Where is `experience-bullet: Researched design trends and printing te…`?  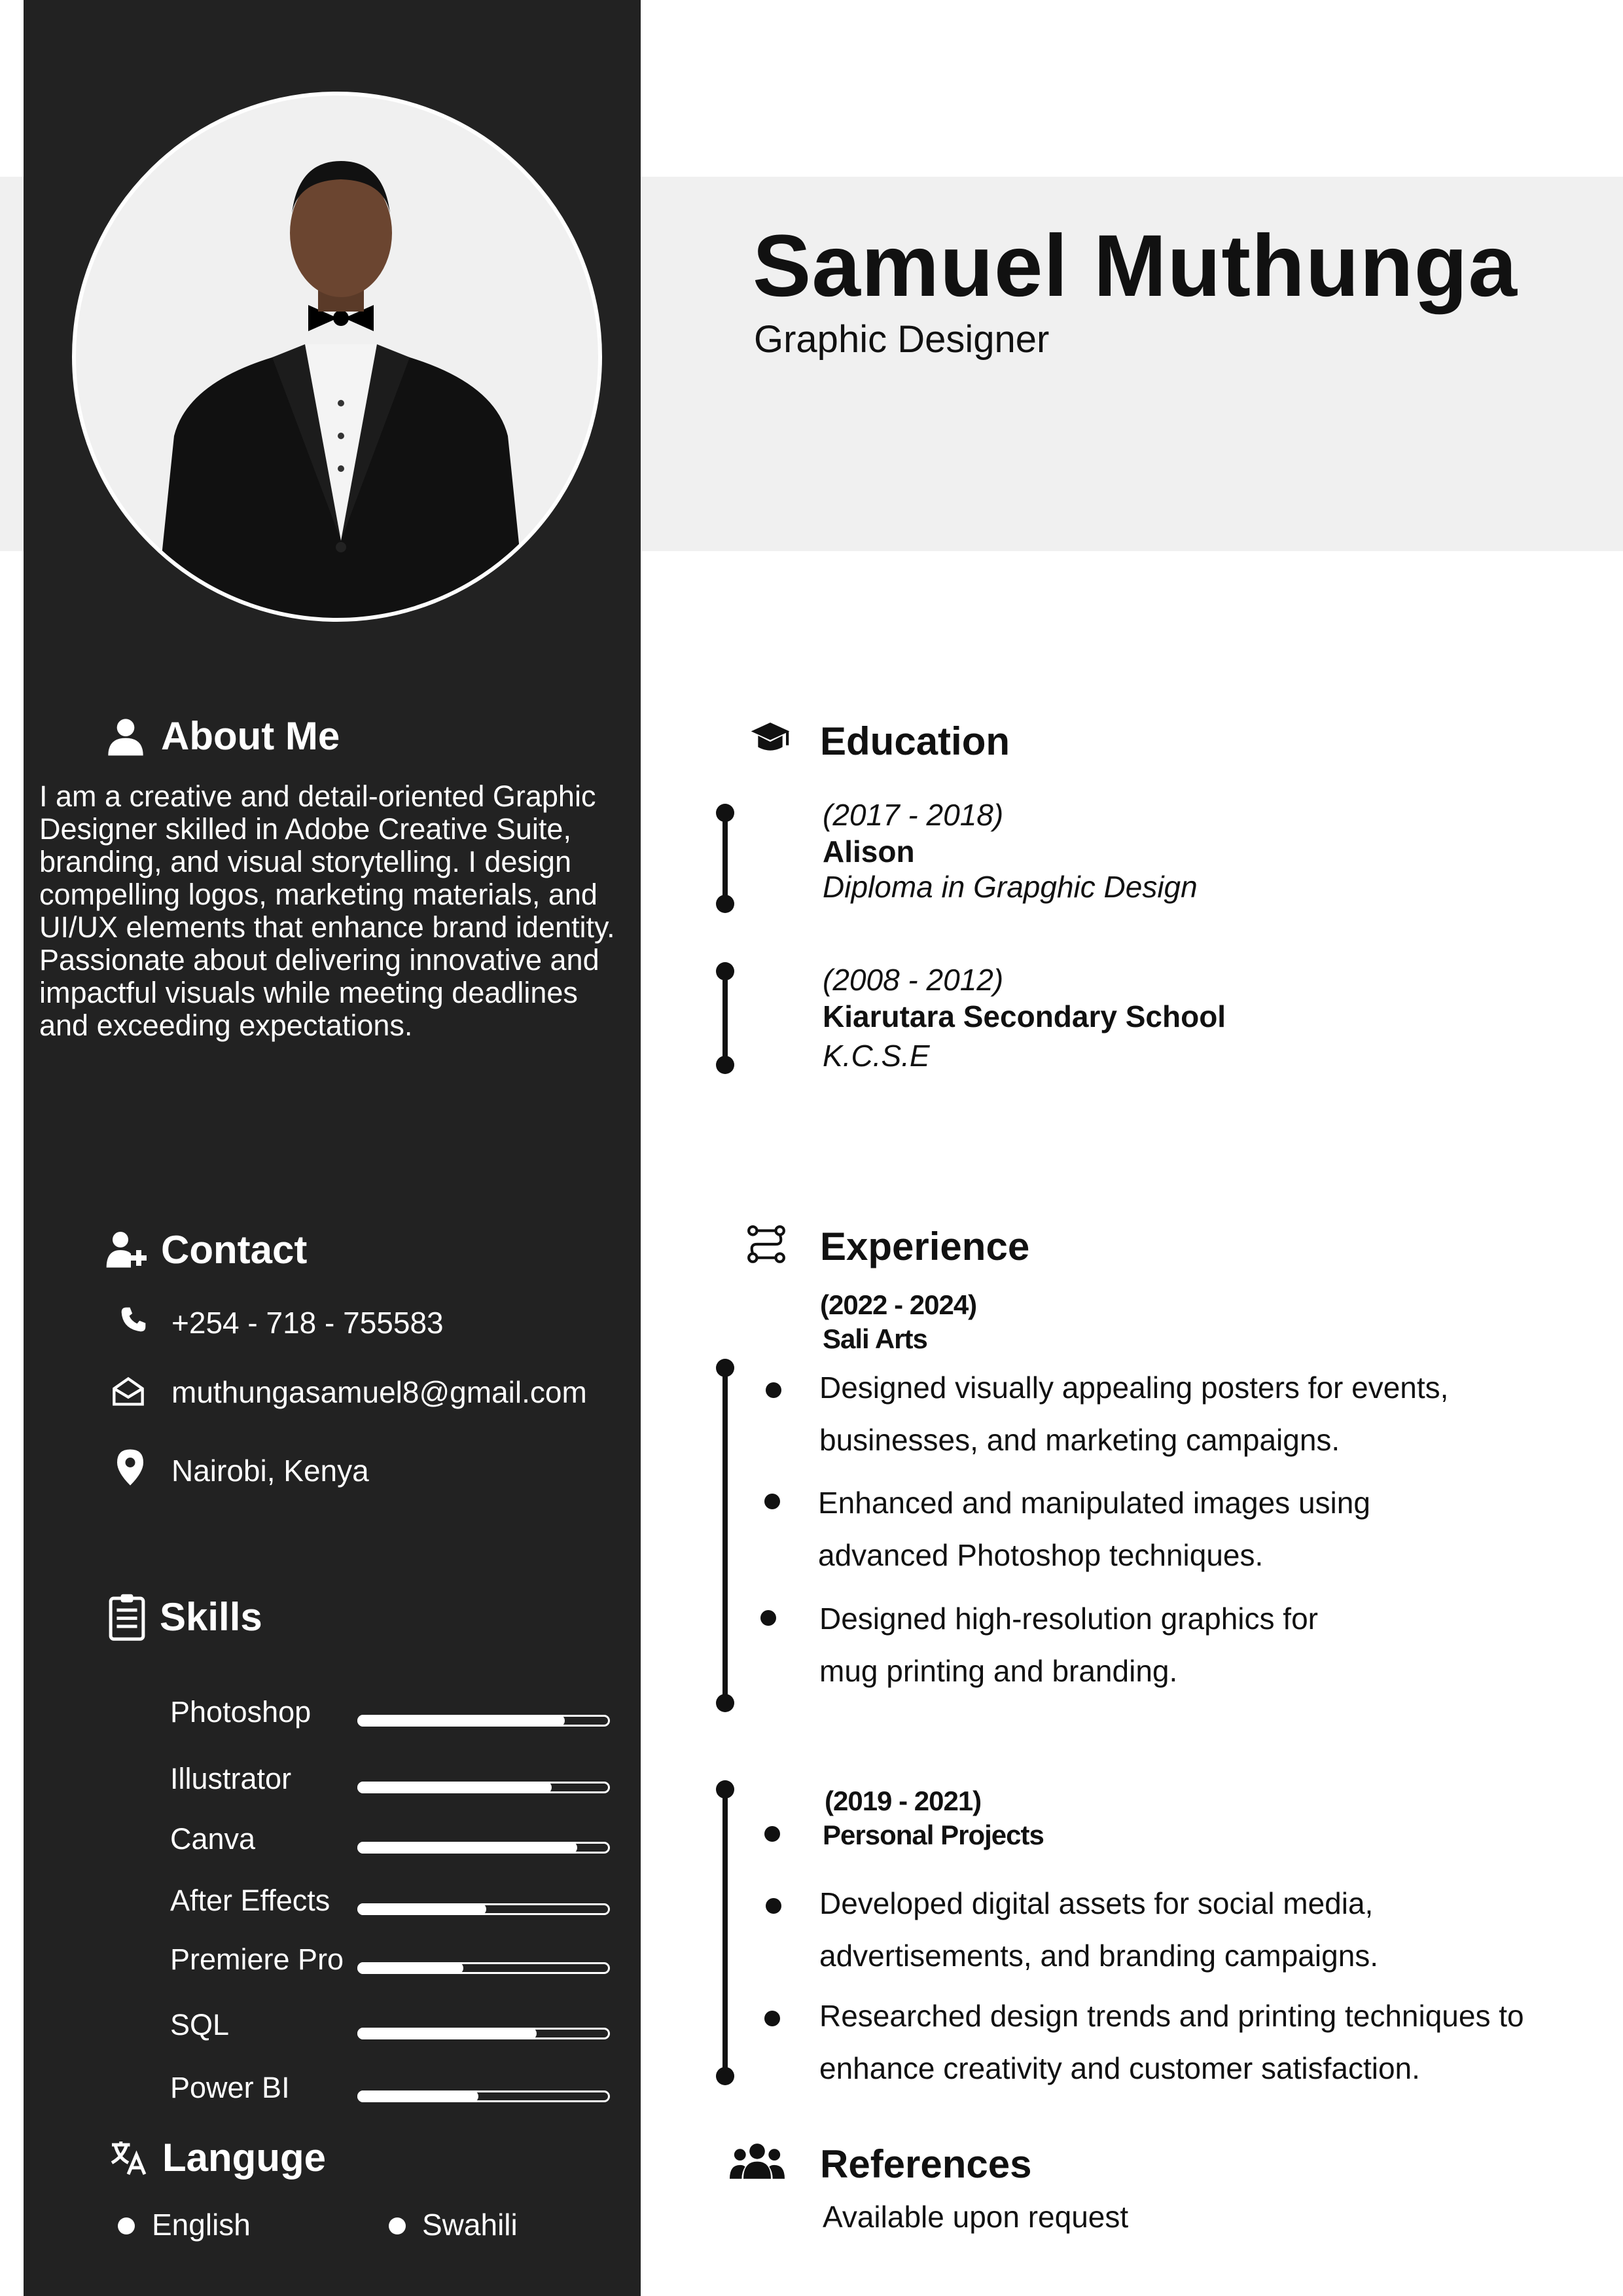
experience-bullet: Researched design trends and printing te… is located at coordinates (1171, 2042).